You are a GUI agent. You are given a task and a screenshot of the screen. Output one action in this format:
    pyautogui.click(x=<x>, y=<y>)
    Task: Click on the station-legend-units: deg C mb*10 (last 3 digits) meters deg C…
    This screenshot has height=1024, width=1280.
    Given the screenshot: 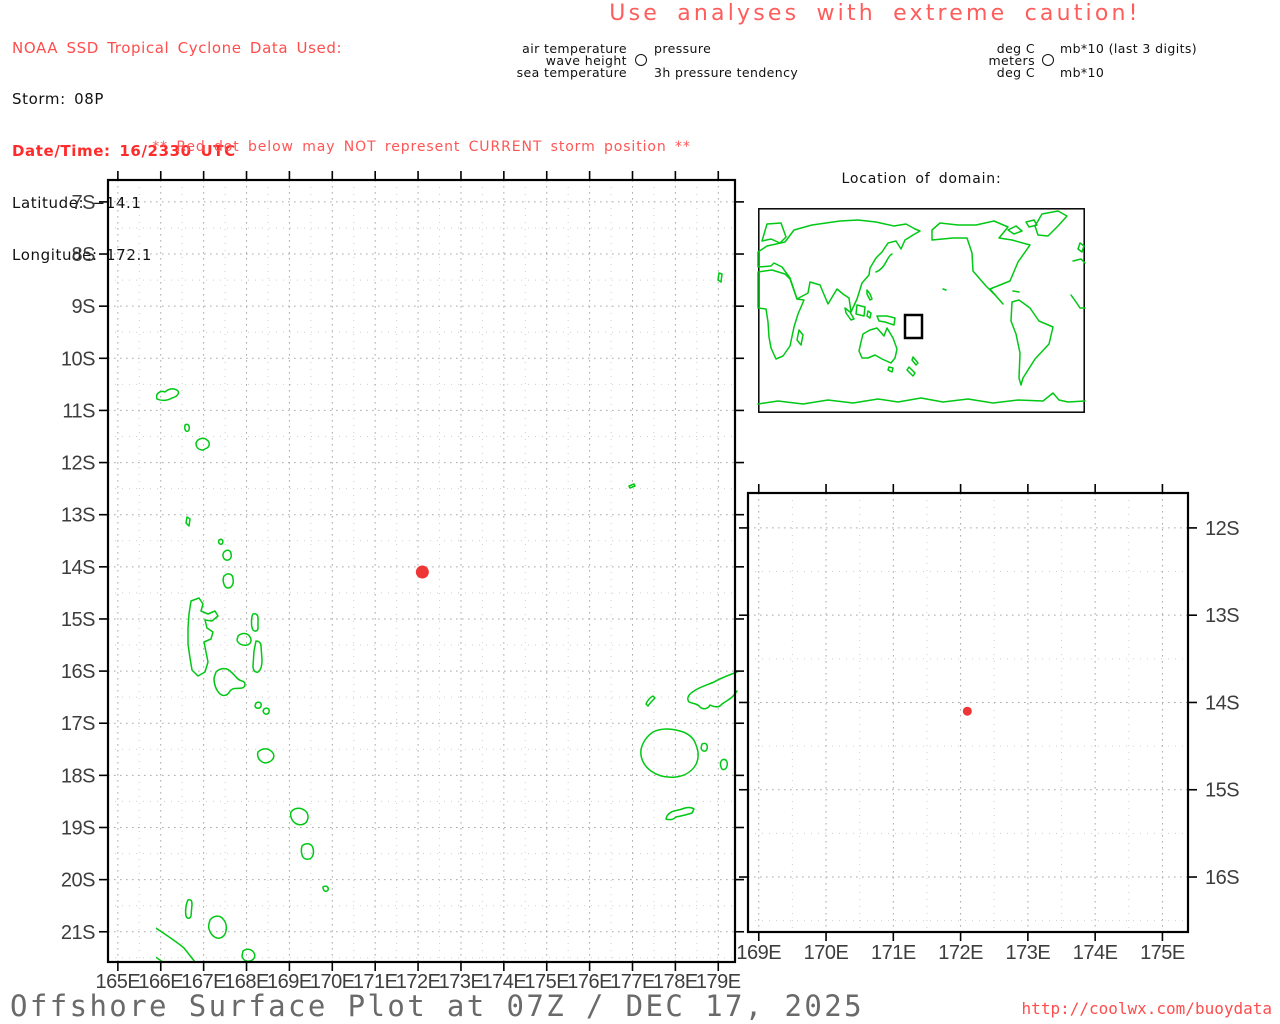 What is the action you would take?
    pyautogui.click(x=1091, y=60)
    